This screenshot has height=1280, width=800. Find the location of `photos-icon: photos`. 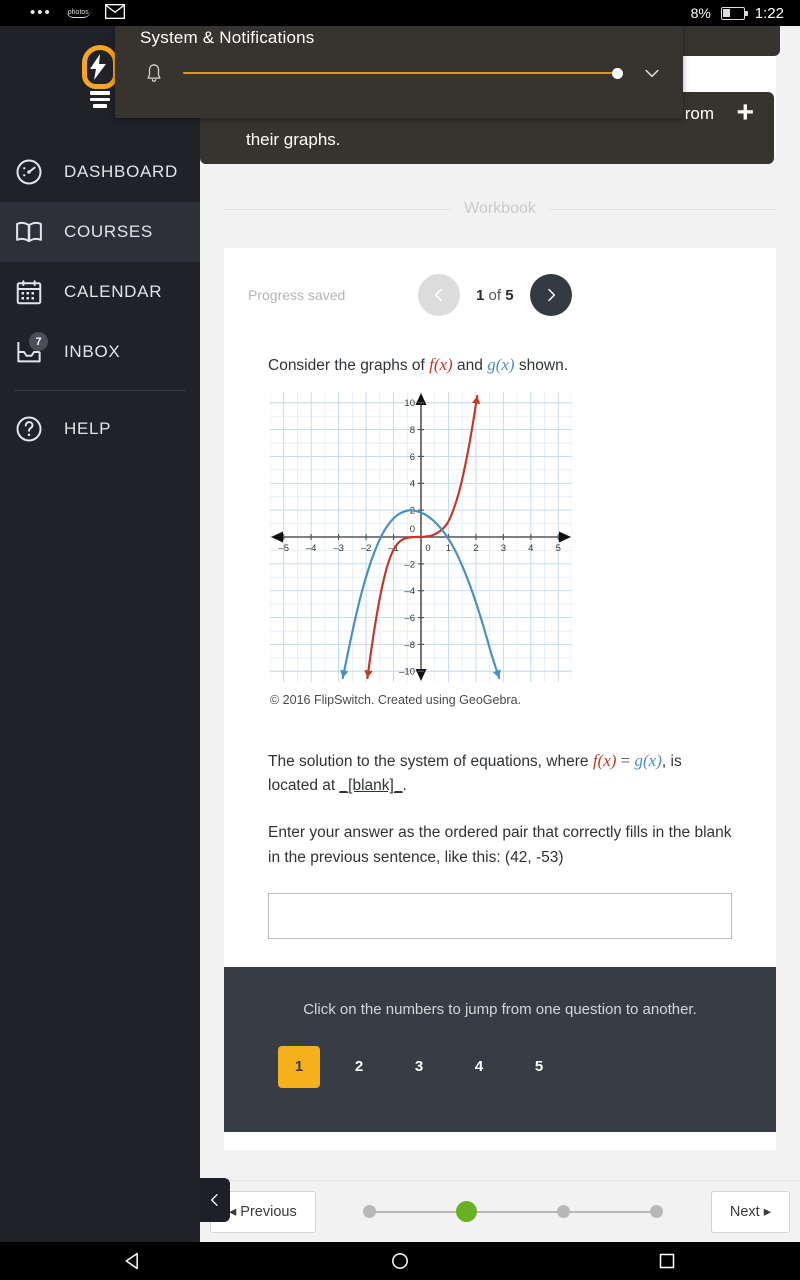

photos-icon: photos is located at coordinates (78, 13).